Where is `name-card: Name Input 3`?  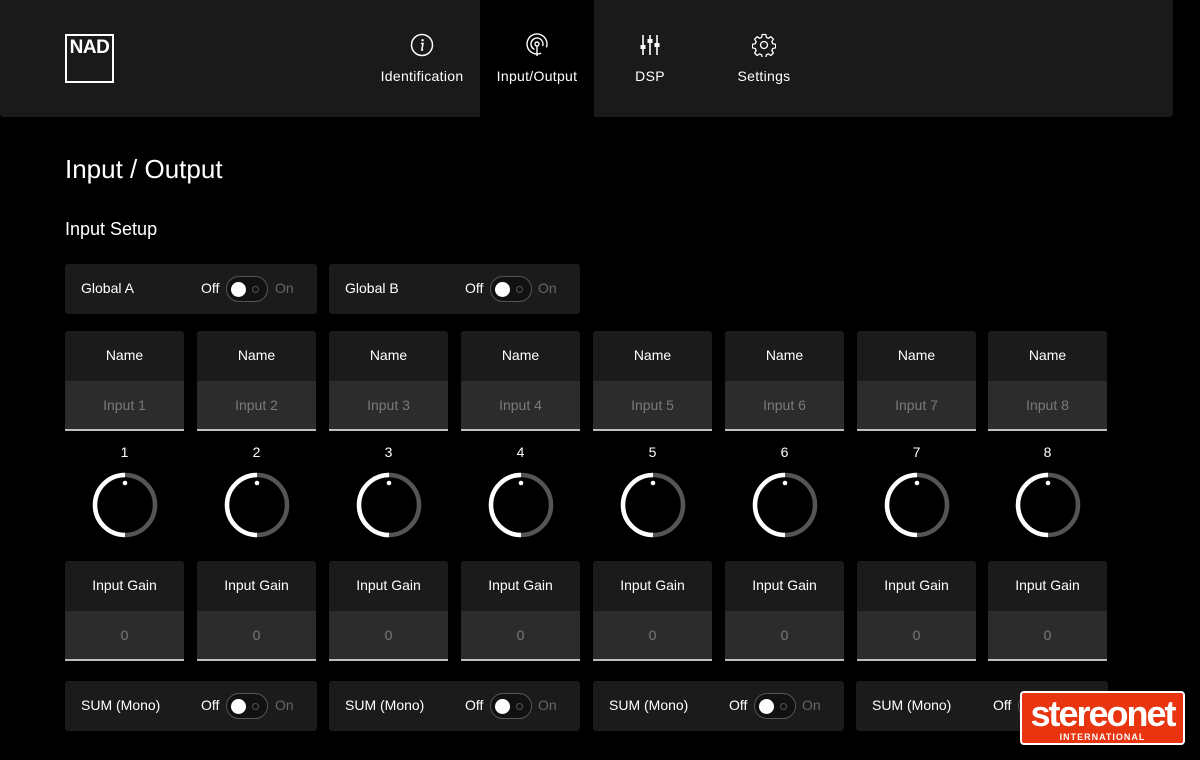 name-card: Name Input 3 is located at coordinates (388, 381).